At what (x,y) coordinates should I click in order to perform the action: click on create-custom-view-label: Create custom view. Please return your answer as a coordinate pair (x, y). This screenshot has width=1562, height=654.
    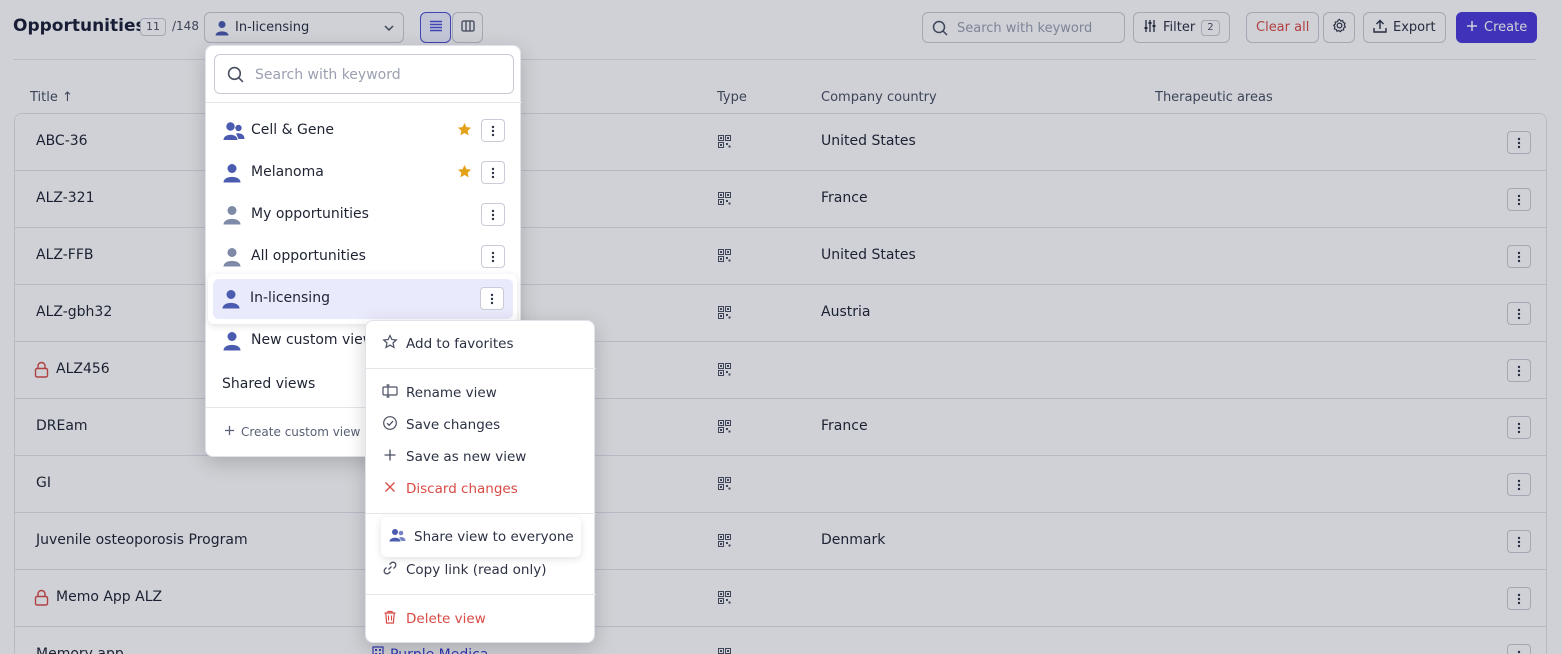
    Looking at the image, I should click on (301, 432).